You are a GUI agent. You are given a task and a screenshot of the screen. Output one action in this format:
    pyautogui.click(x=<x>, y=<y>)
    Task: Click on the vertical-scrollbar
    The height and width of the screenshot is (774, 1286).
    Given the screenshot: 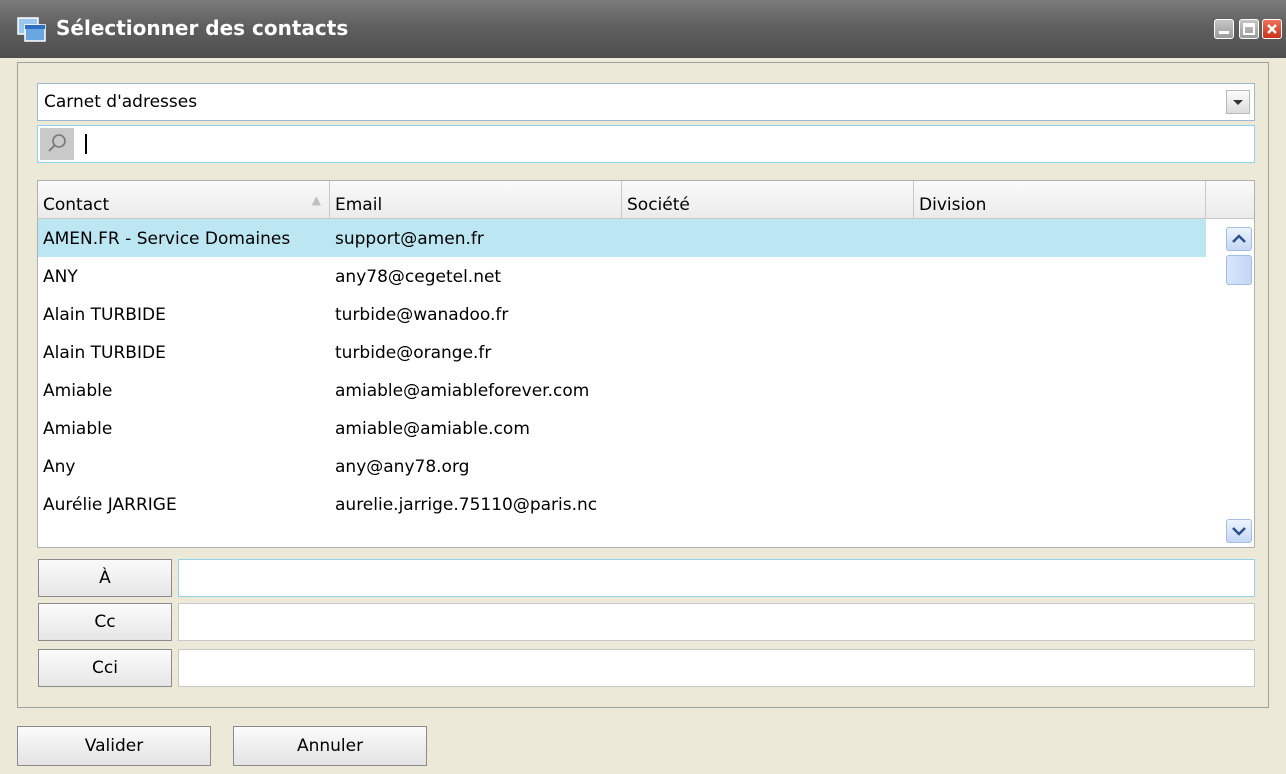 What is the action you would take?
    pyautogui.click(x=1239, y=383)
    